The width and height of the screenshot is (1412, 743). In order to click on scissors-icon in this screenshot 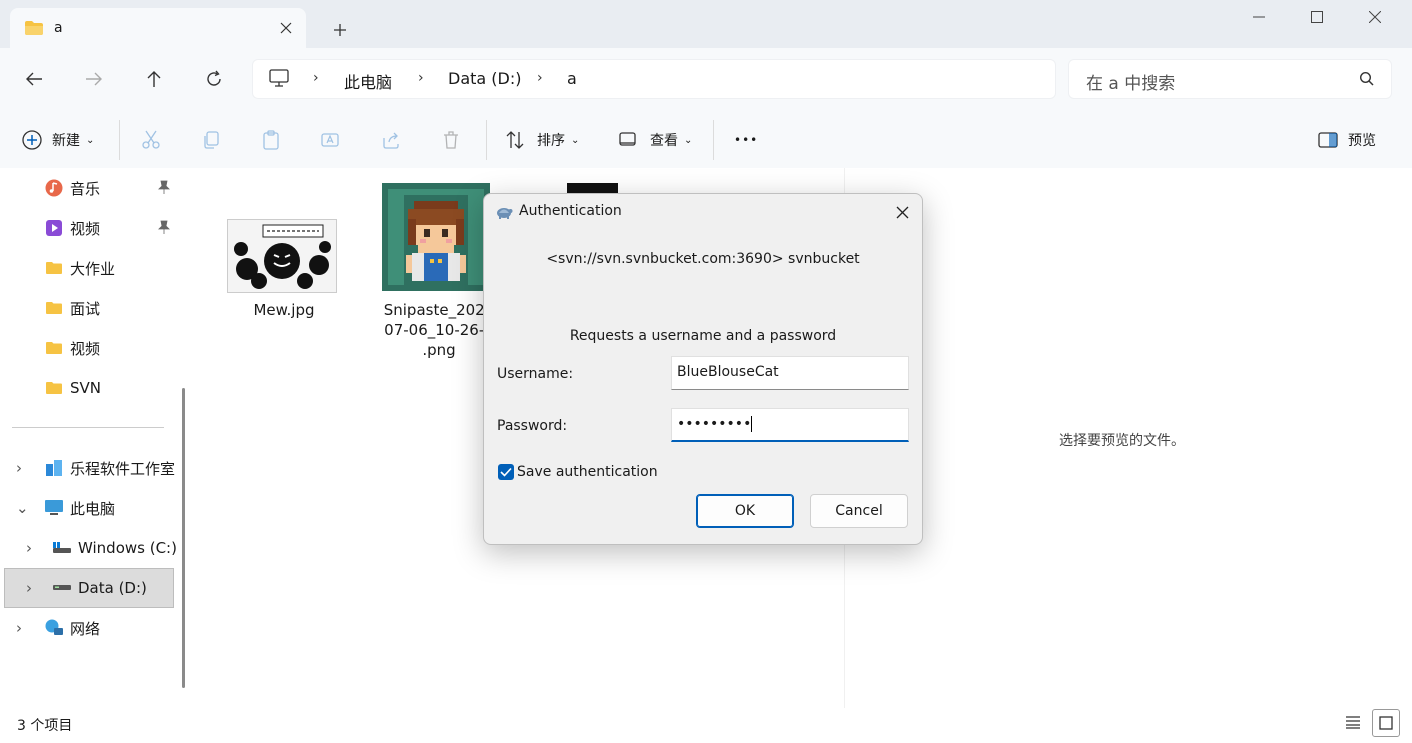, I will do `click(151, 140)`.